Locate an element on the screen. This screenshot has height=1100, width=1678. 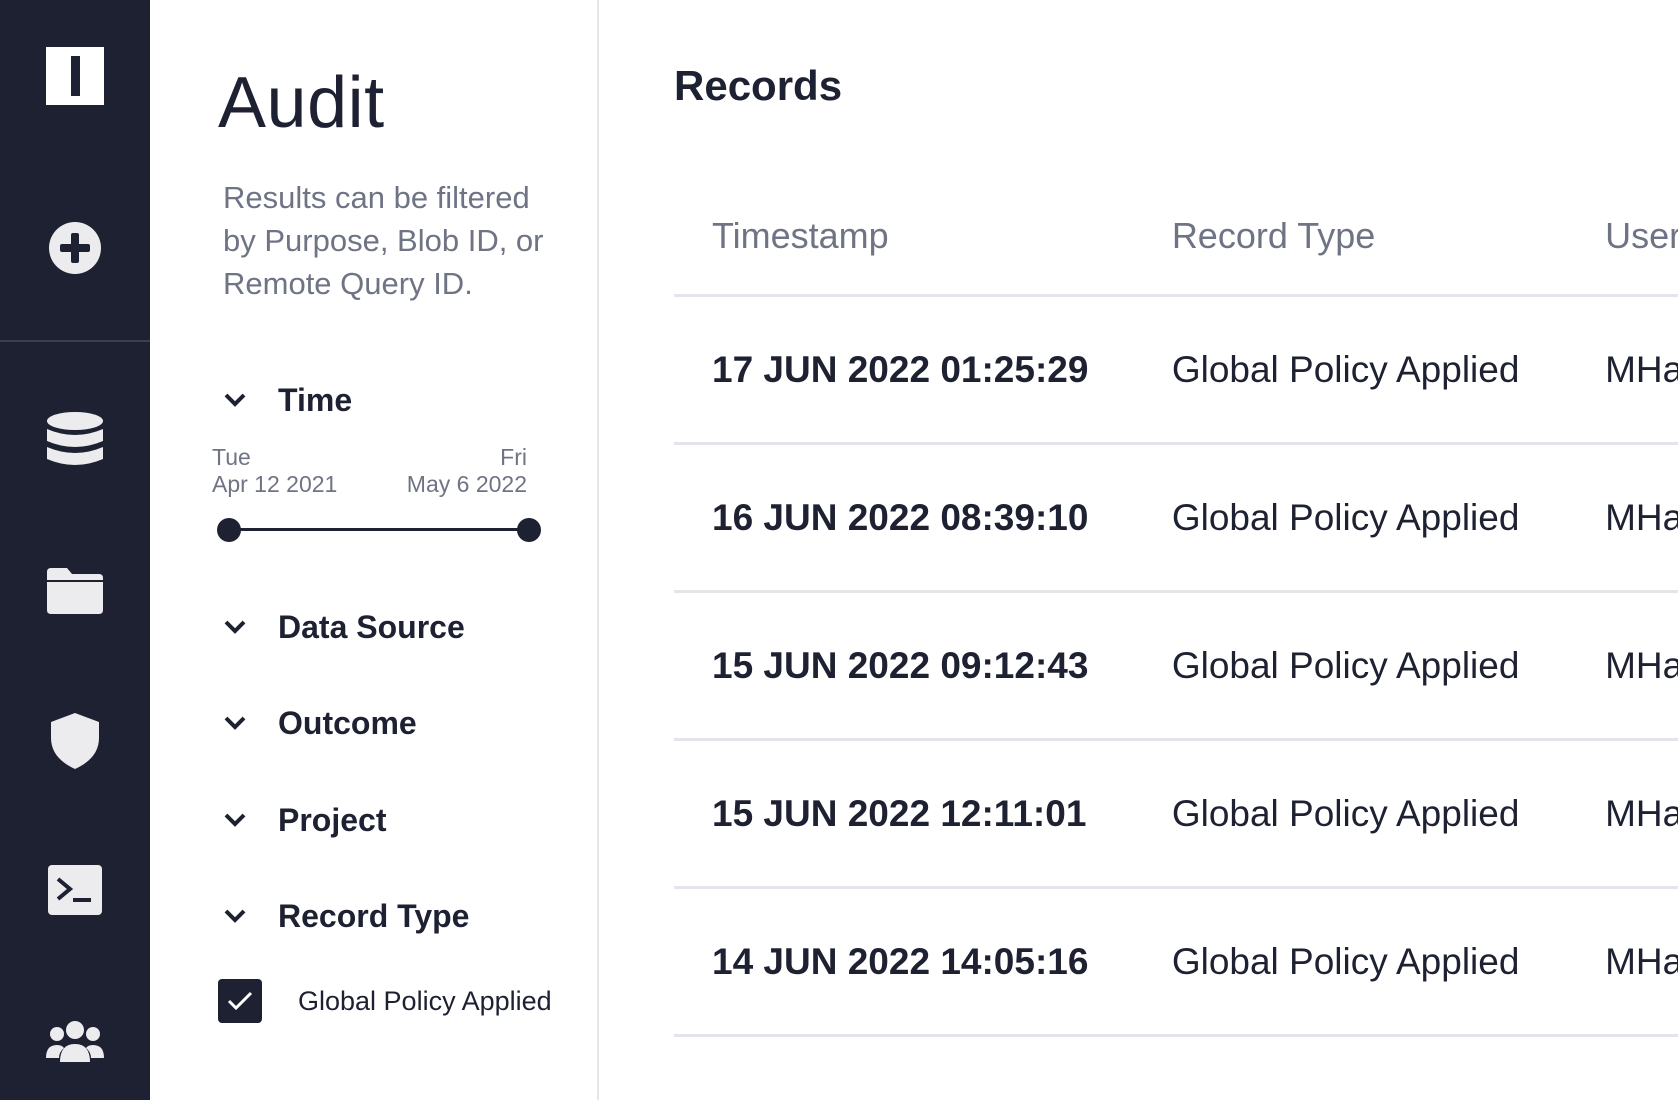
users-icon is located at coordinates (75, 1041).